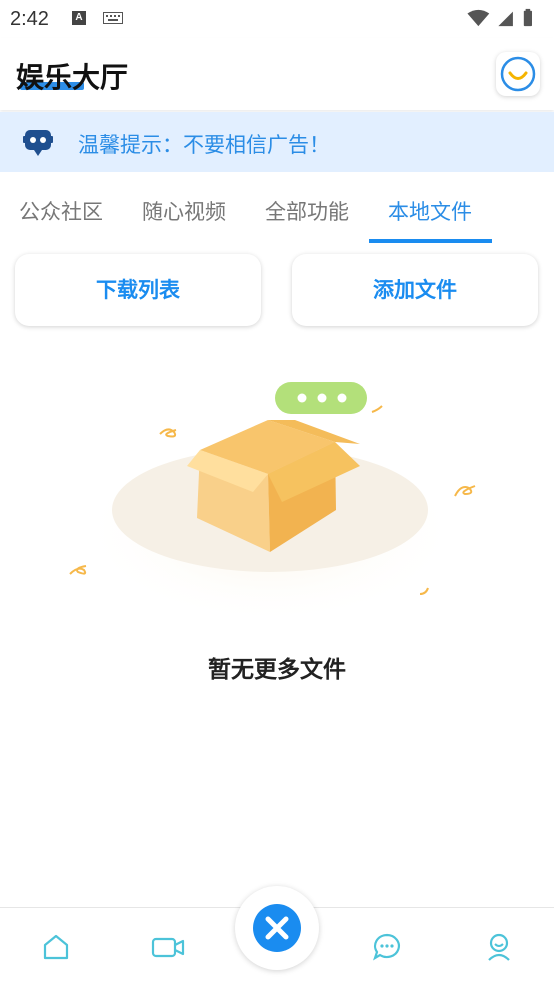 Image resolution: width=554 pixels, height=986 pixels. What do you see at coordinates (138, 290) in the screenshot?
I see `download-list-button: 下载列表` at bounding box center [138, 290].